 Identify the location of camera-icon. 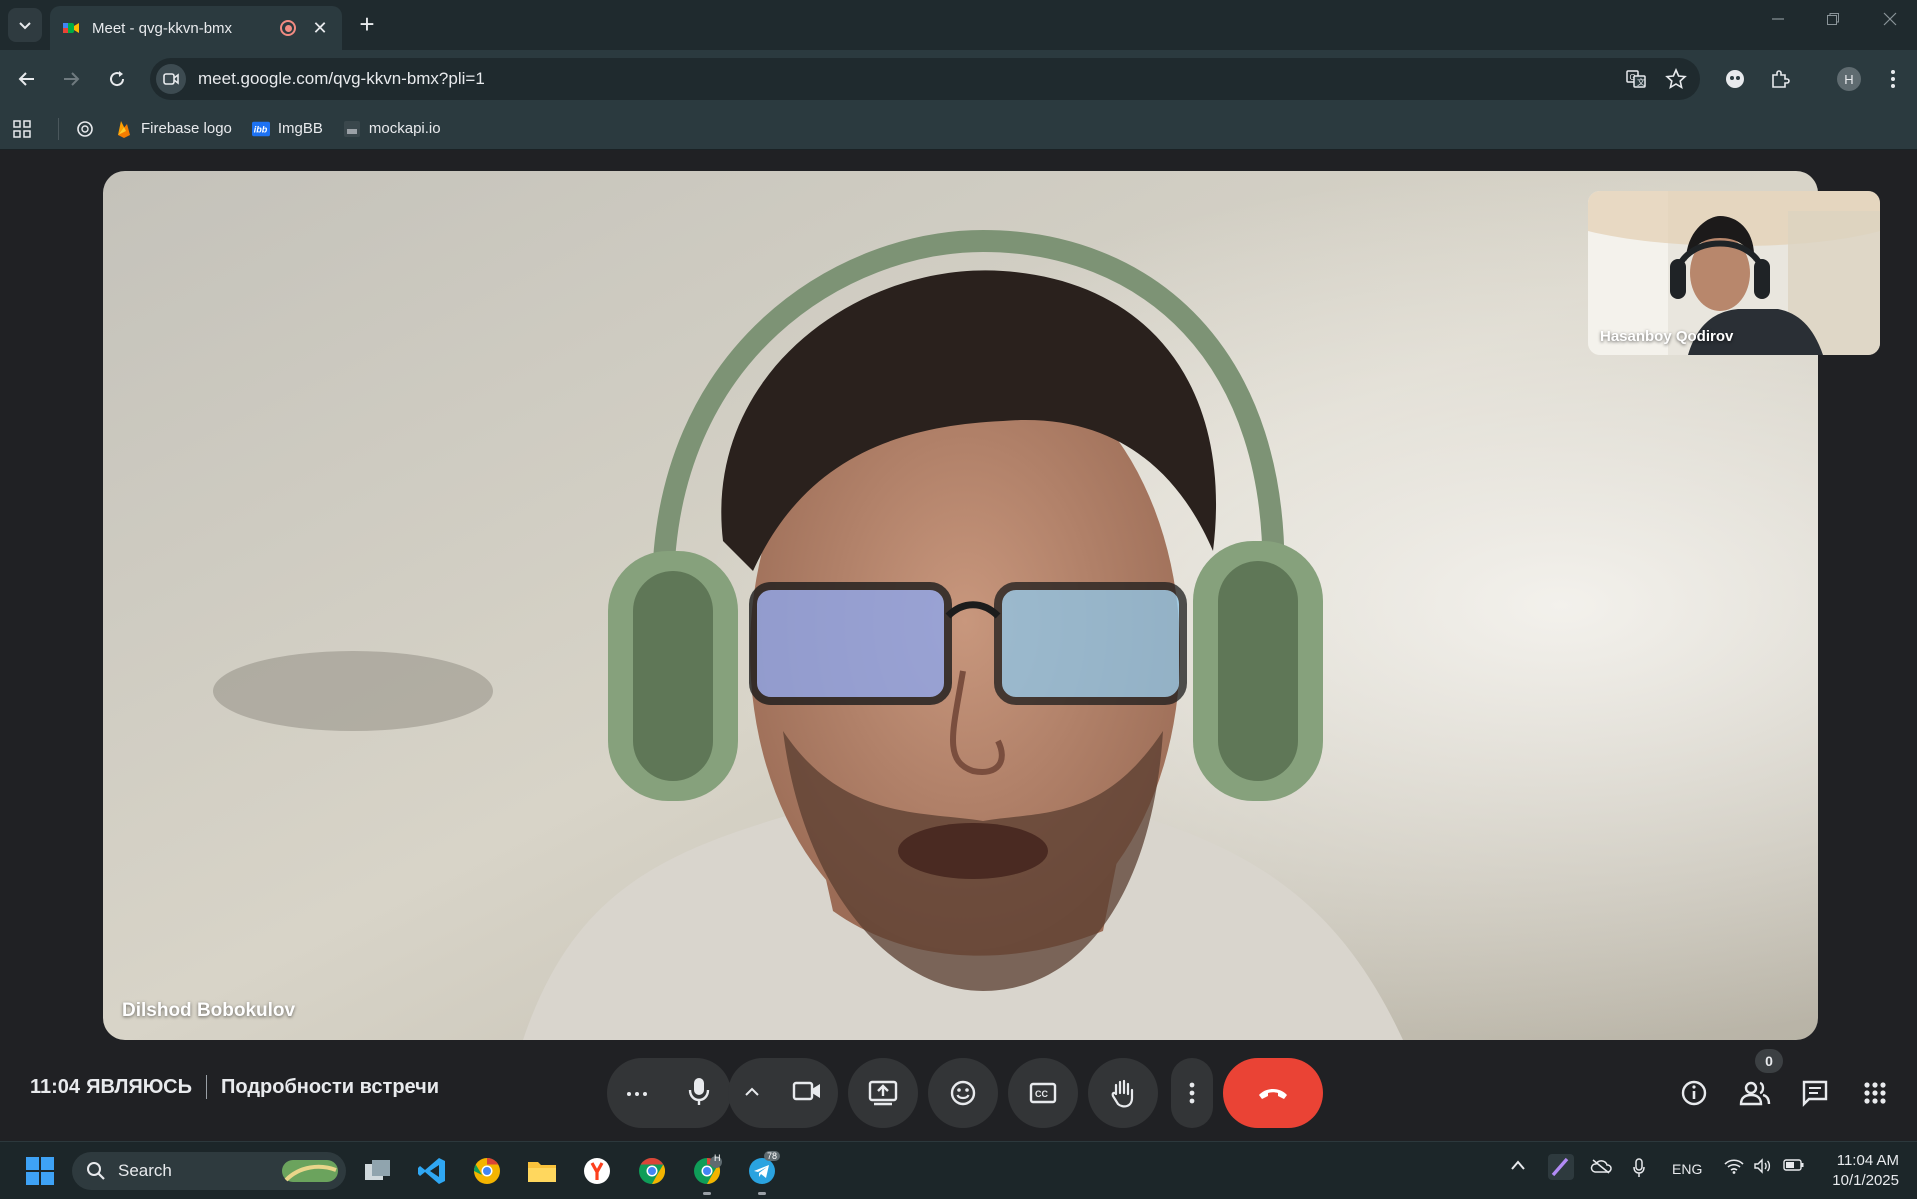
(807, 1093).